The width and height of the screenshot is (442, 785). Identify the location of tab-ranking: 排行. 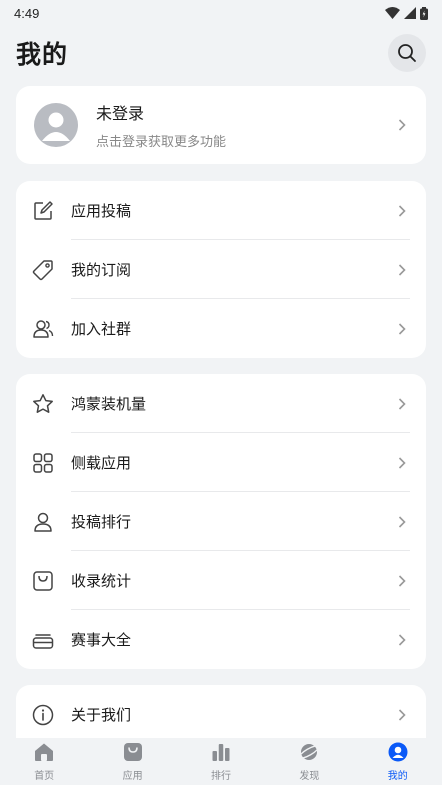
(221, 761).